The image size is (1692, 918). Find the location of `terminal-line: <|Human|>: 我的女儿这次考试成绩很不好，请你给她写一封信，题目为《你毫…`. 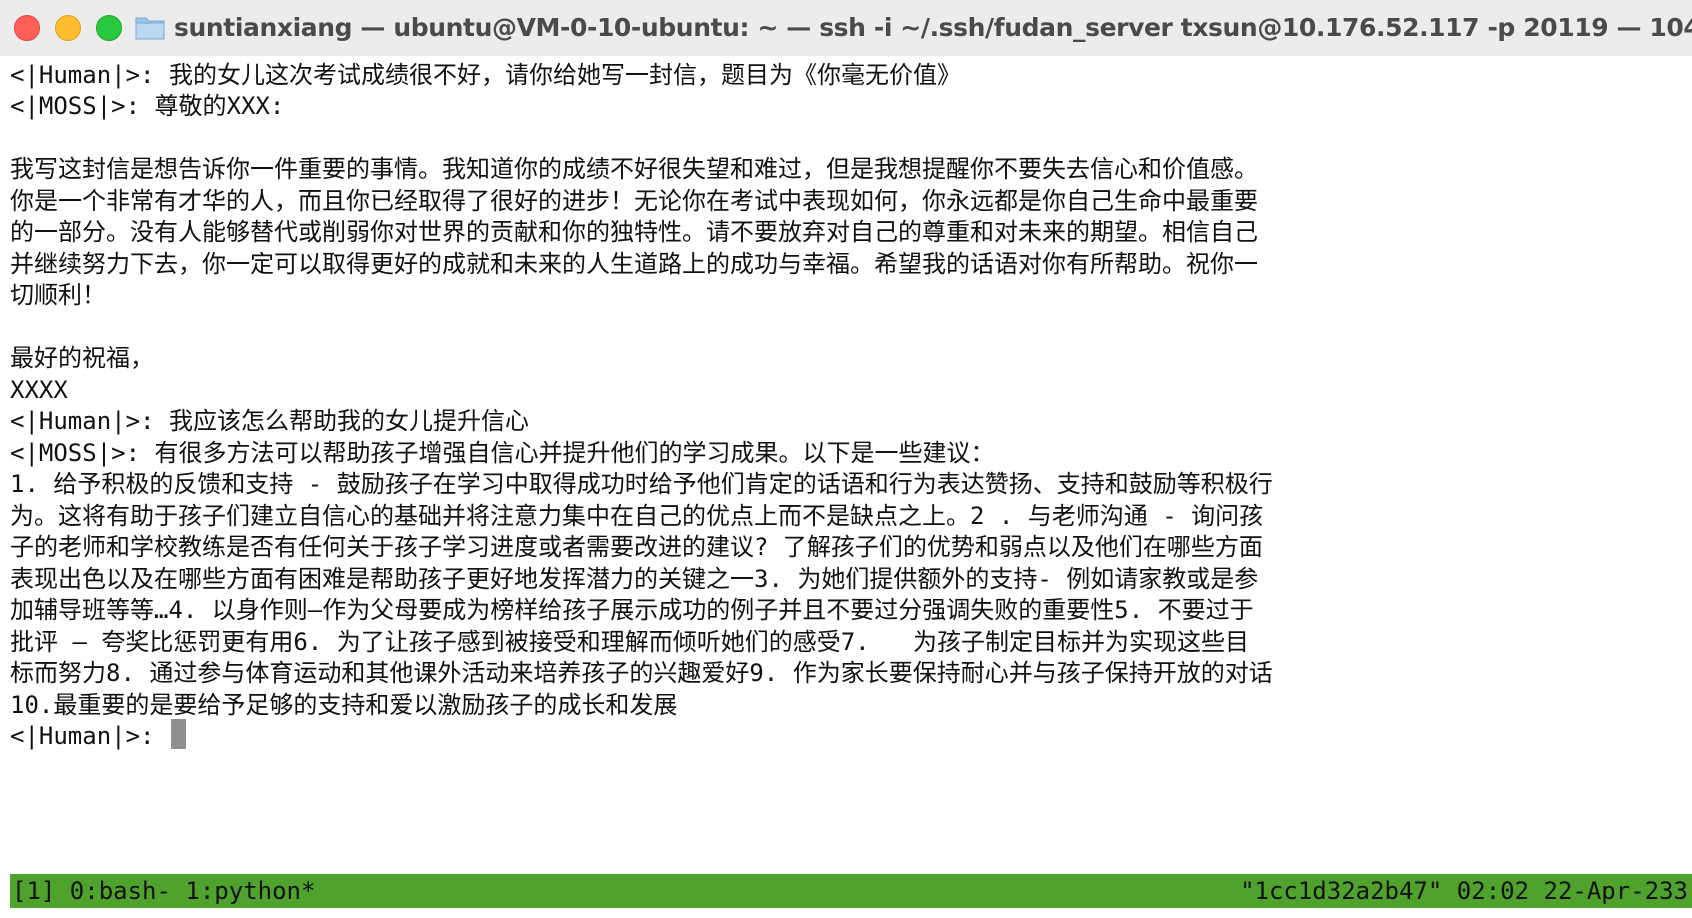

terminal-line: <|Human|>: 我的女儿这次考试成绩很不好，请你给她写一封信，题目为《你毫… is located at coordinates (485, 75).